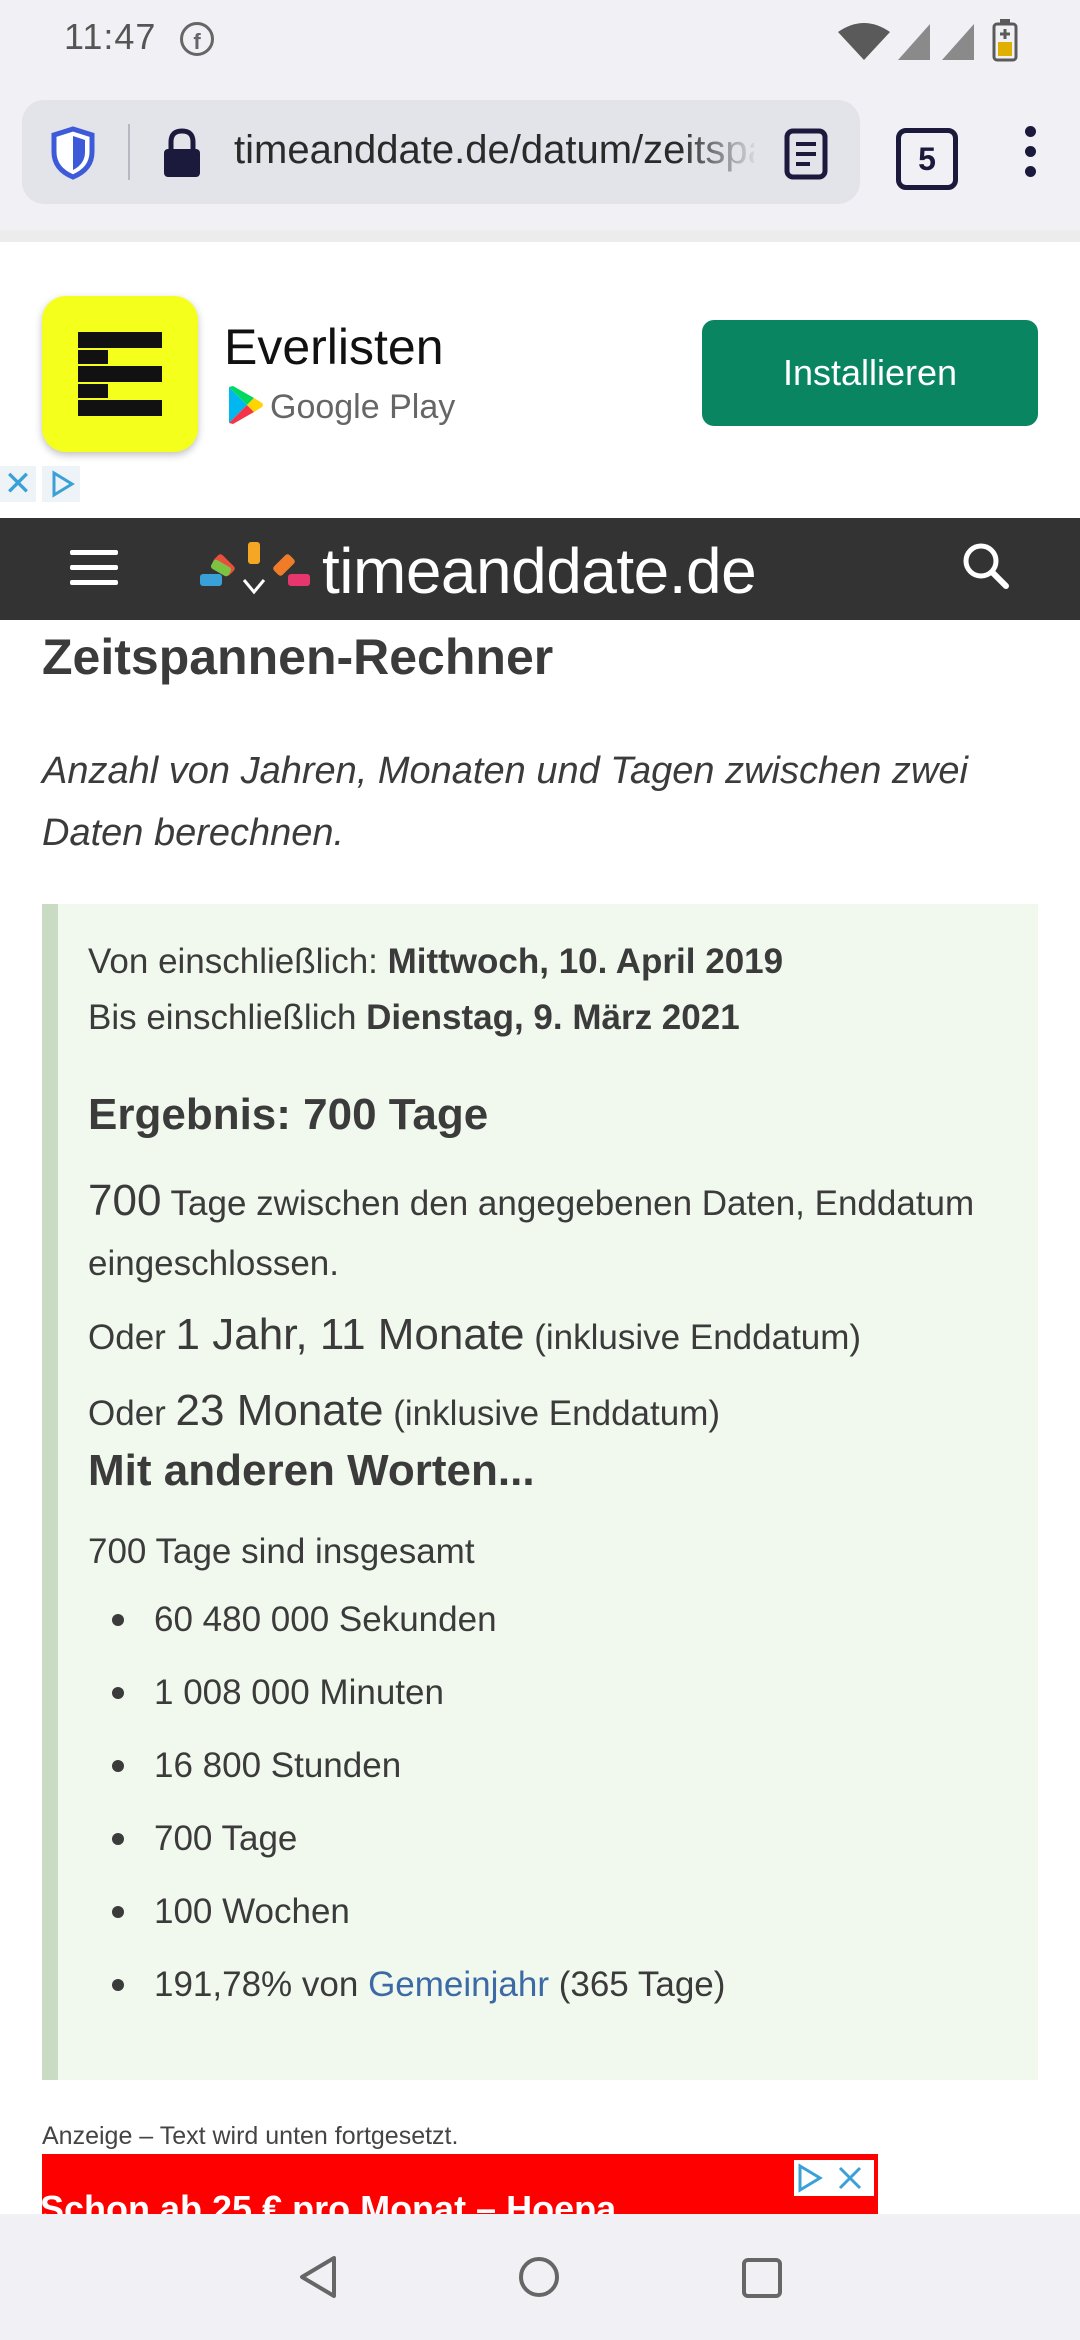  What do you see at coordinates (319, 2277) in the screenshot?
I see `back-icon` at bounding box center [319, 2277].